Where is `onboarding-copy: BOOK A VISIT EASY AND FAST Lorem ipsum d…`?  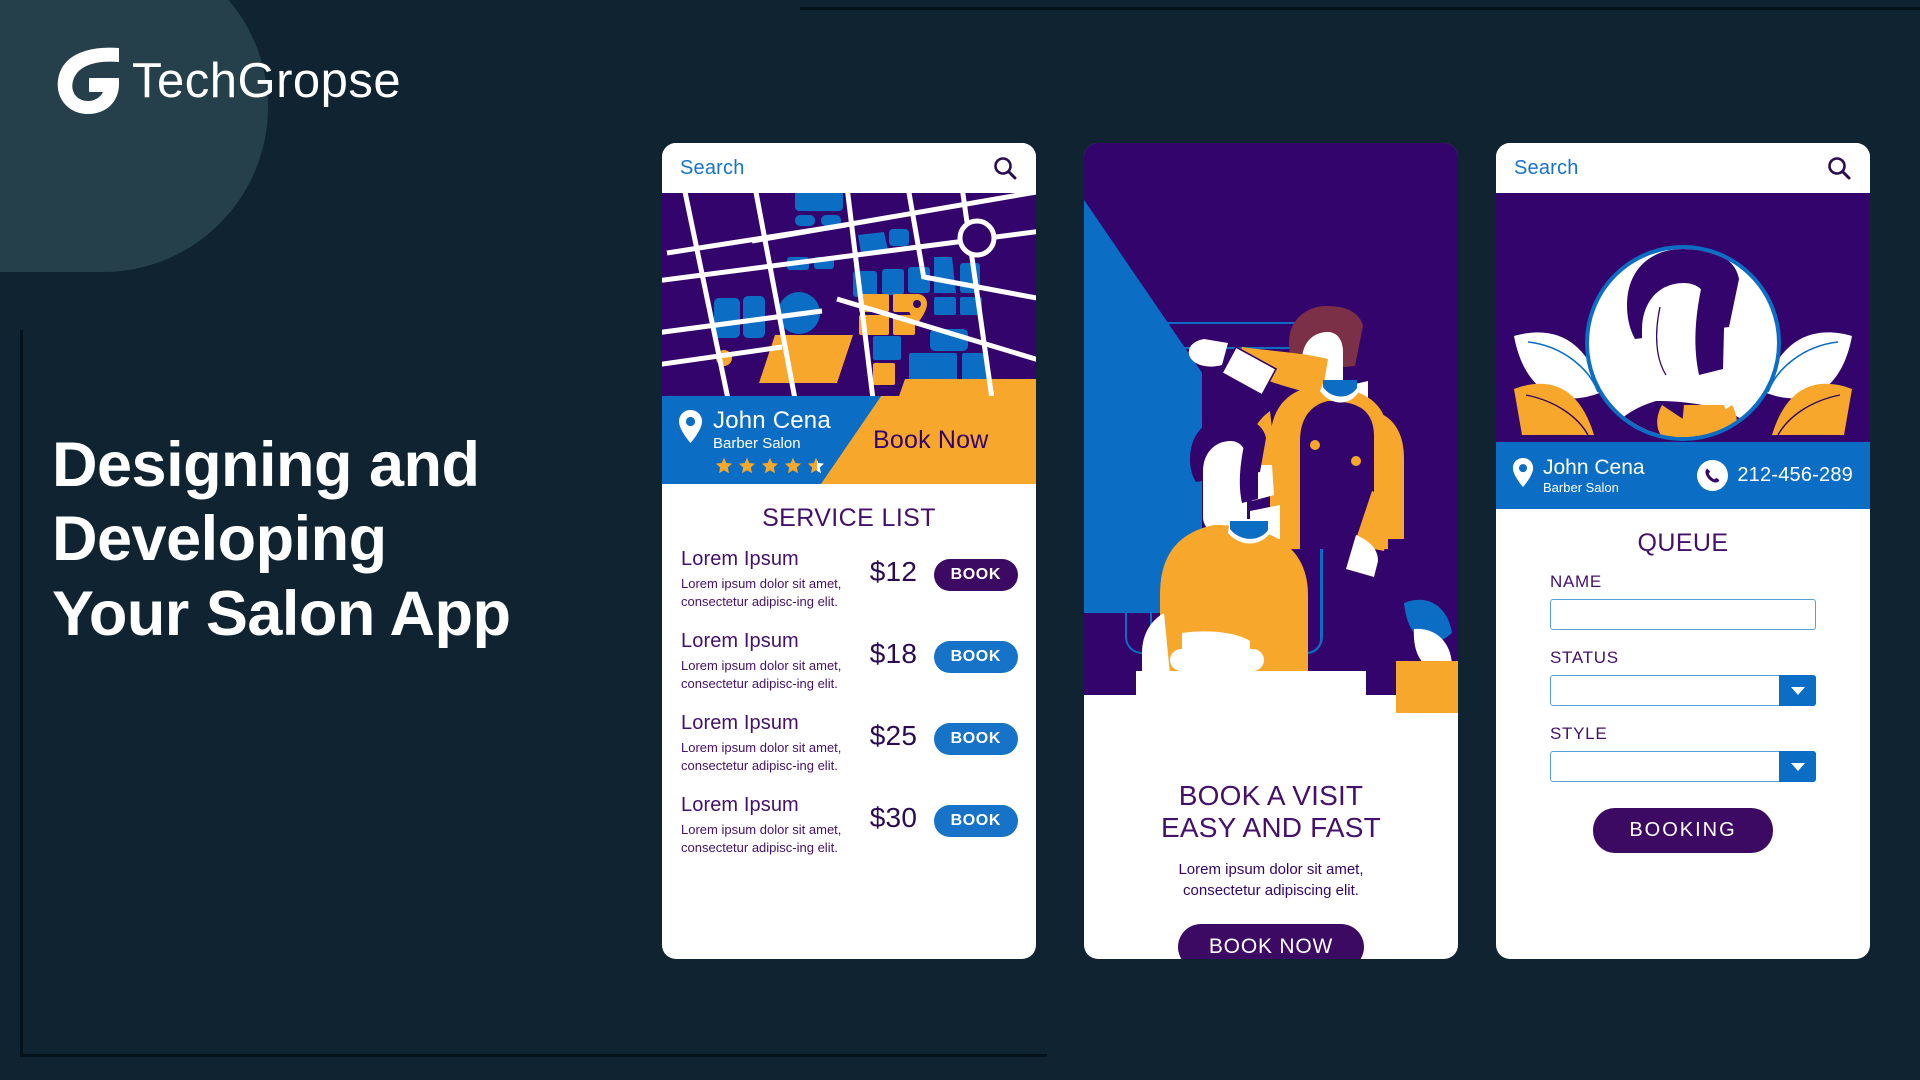
onboarding-copy: BOOK A VISIT EASY AND FAST Lorem ipsum d… is located at coordinates (1271, 857).